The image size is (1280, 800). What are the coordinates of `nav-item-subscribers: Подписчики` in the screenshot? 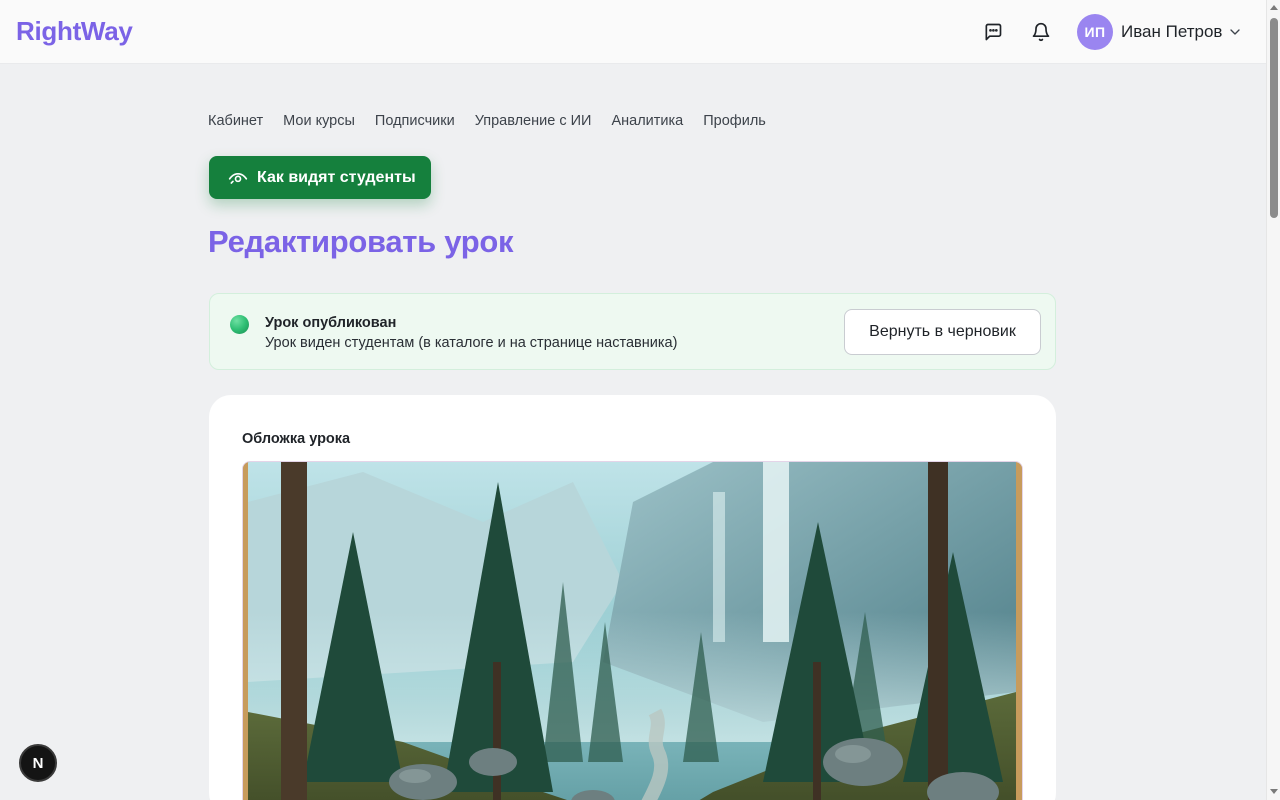 It's located at (415, 121).